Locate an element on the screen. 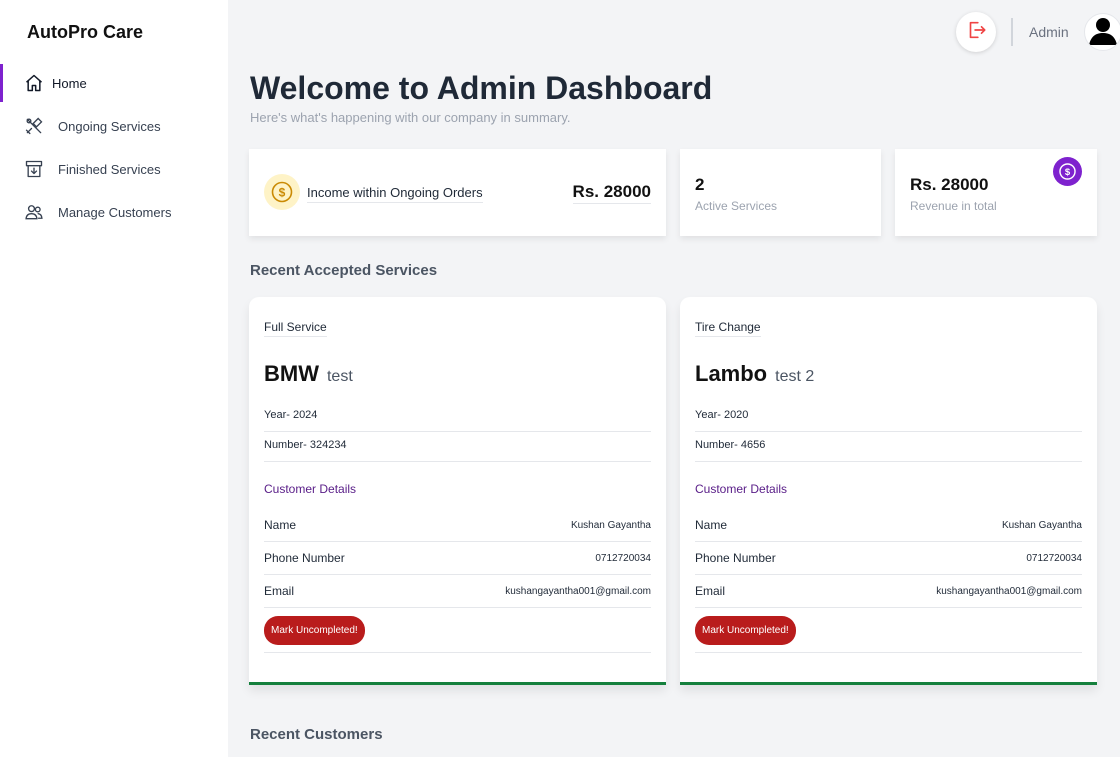  vehicle-number: Number- 324234 is located at coordinates (457, 447).